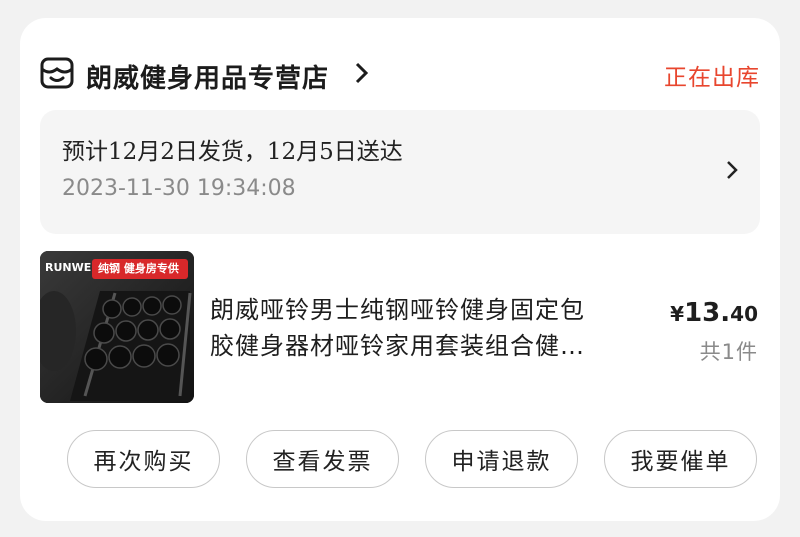  Describe the element at coordinates (117, 327) in the screenshot. I see `product-thumbnail: RUNWE 纯钢 健身房专供` at that location.